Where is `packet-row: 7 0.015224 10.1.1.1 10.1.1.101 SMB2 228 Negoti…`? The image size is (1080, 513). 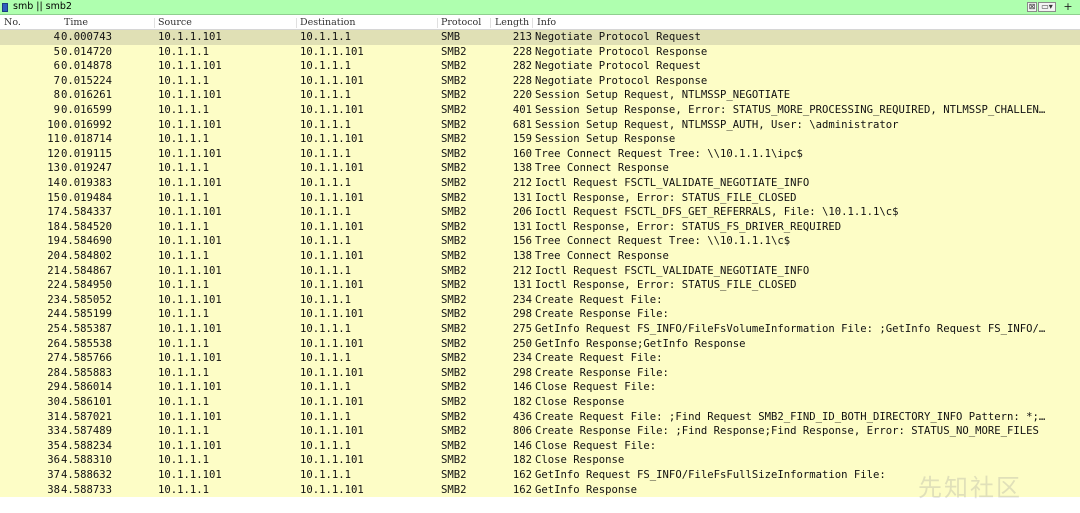
packet-row: 7 0.015224 10.1.1.1 10.1.1.101 SMB2 228 Negoti… is located at coordinates (540, 81).